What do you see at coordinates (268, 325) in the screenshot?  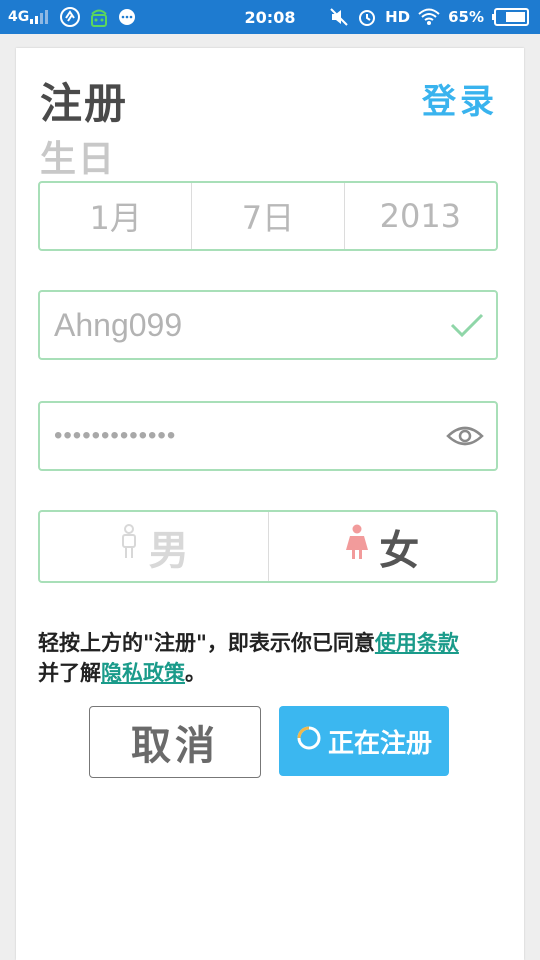 I see `username-field: Ahng099` at bounding box center [268, 325].